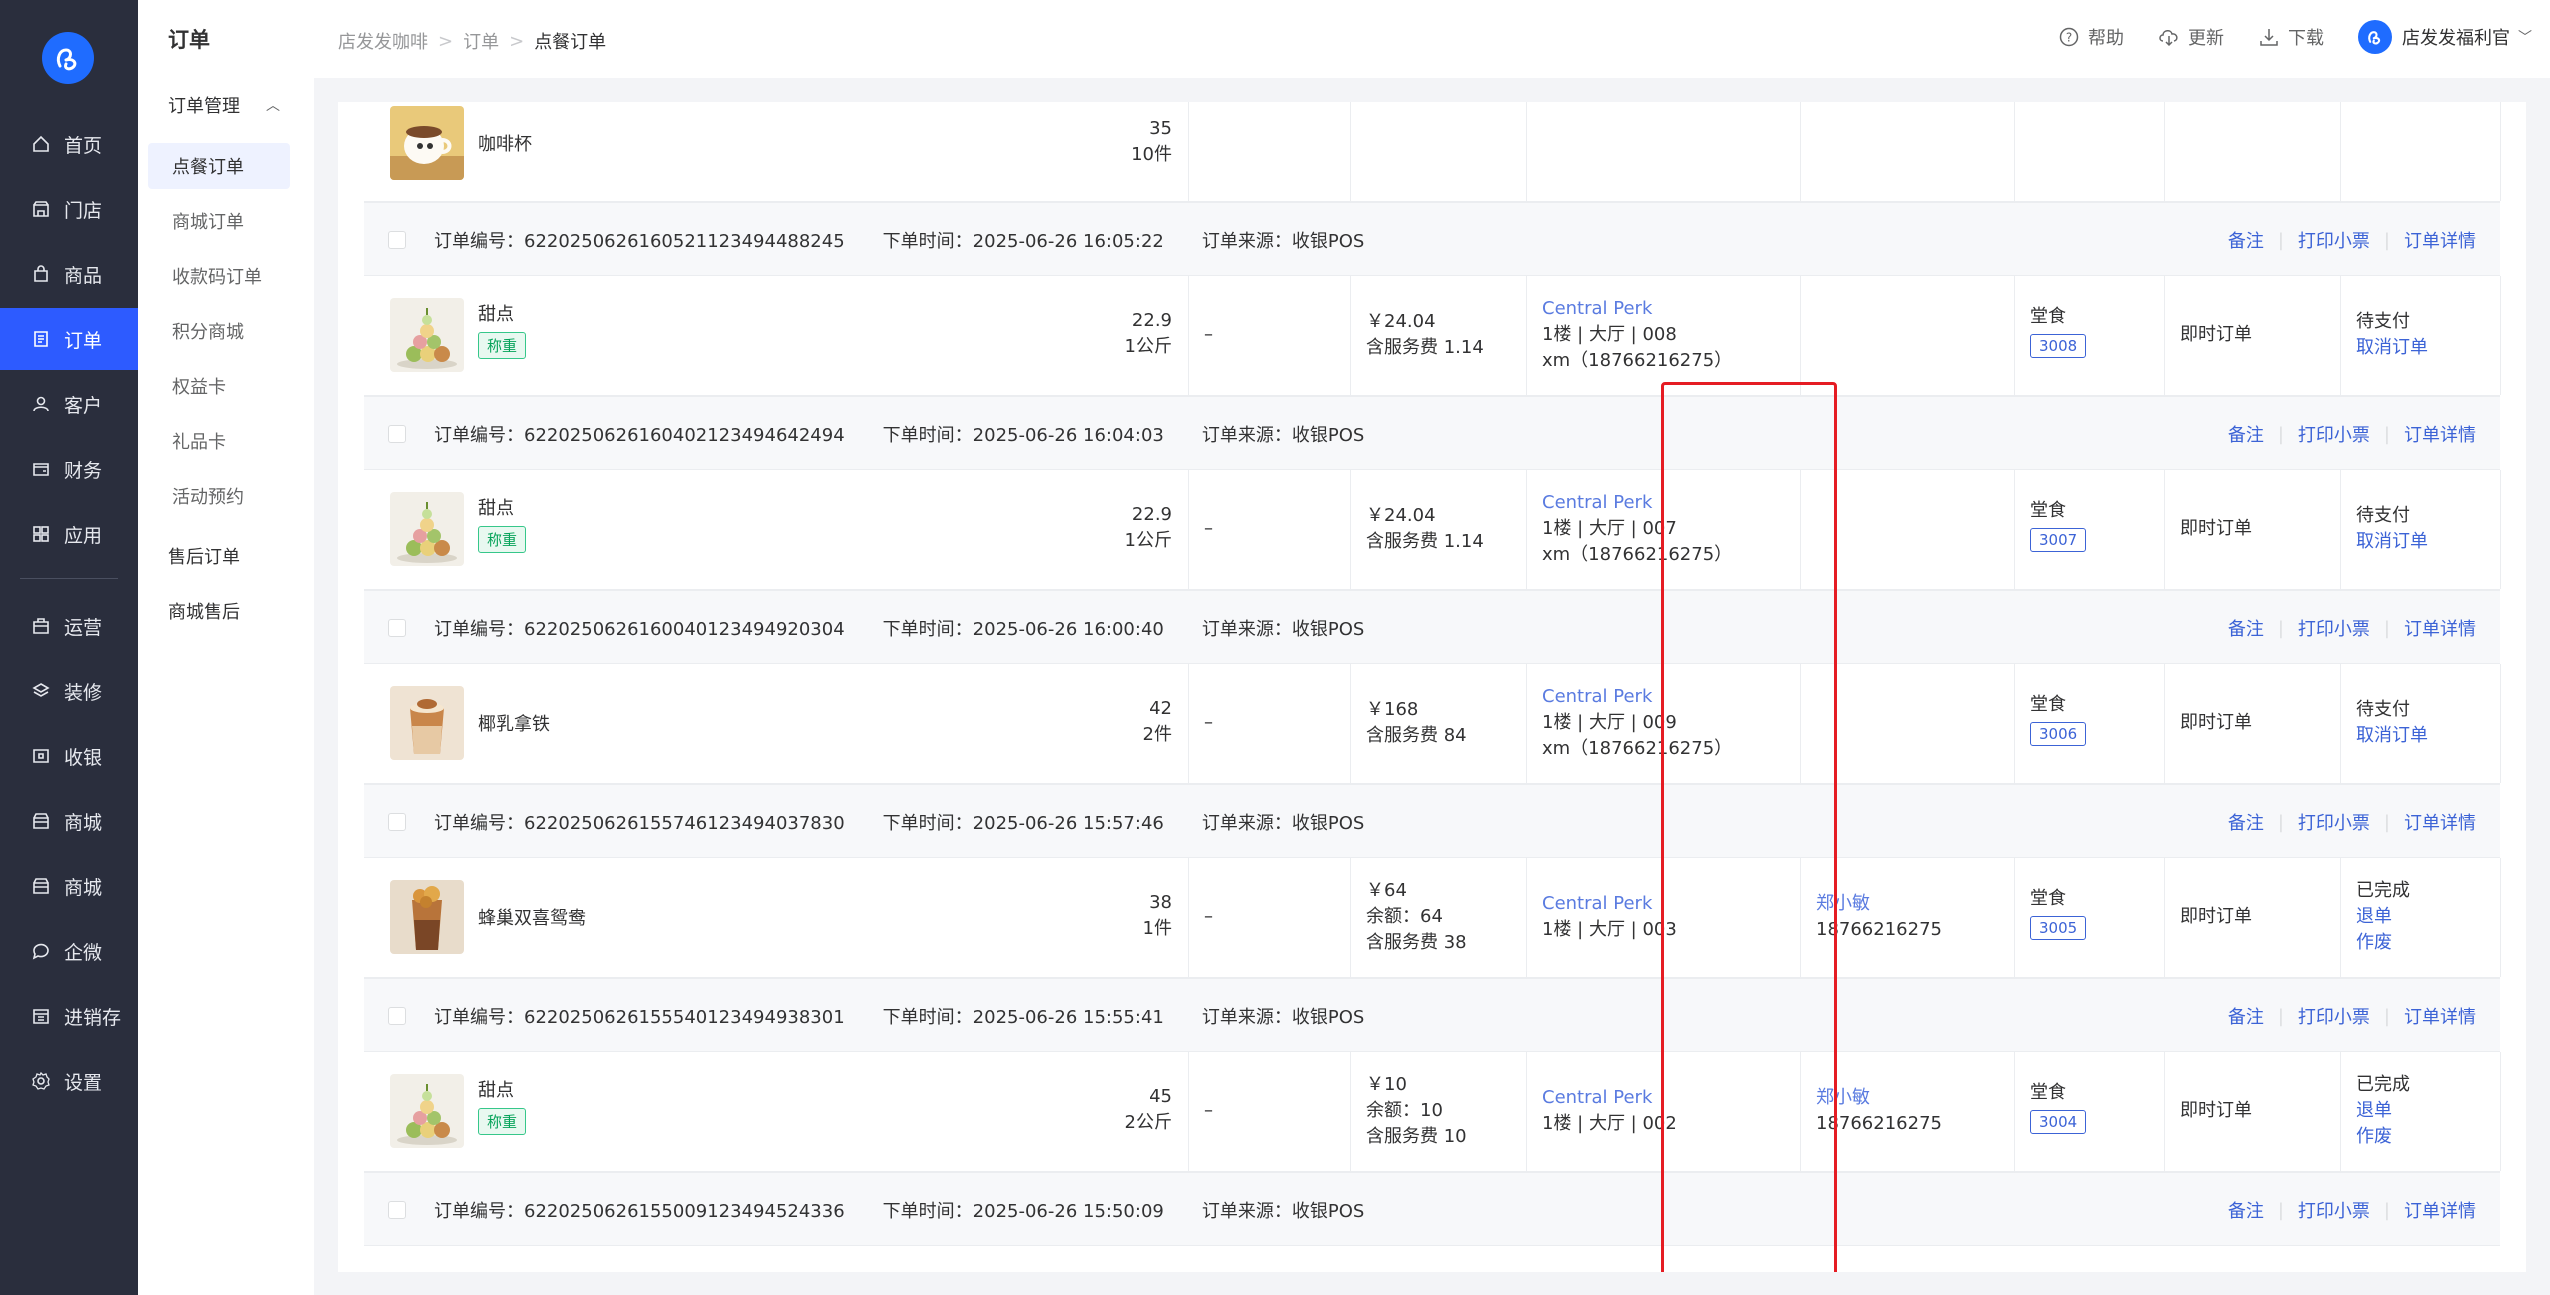 This screenshot has height=1295, width=2550. Describe the element at coordinates (69, 691) in the screenshot. I see `nav-item-8: 装修` at that location.